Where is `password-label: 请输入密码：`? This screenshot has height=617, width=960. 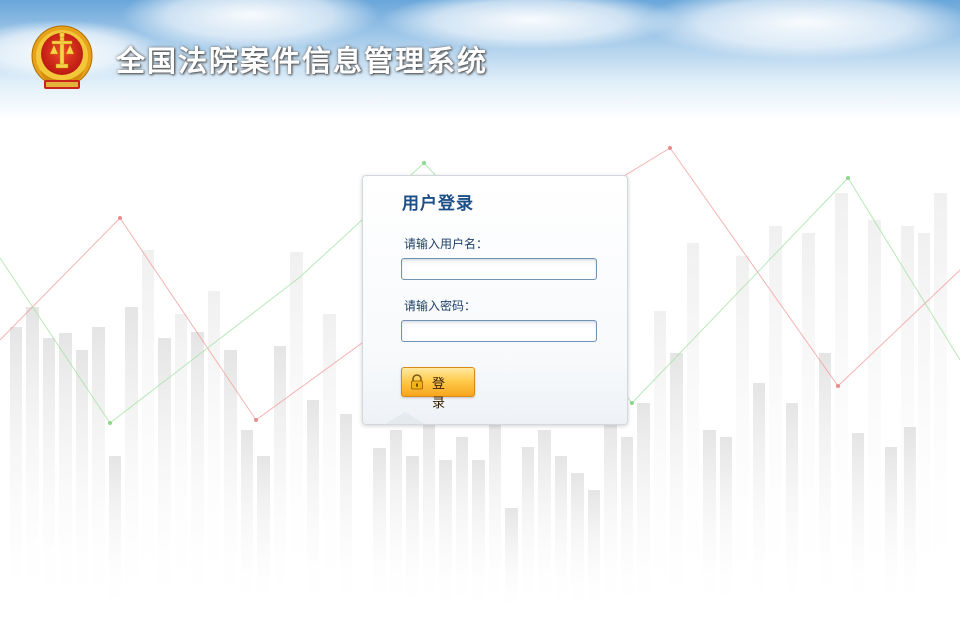
password-label: 请输入密码： is located at coordinates (440, 306).